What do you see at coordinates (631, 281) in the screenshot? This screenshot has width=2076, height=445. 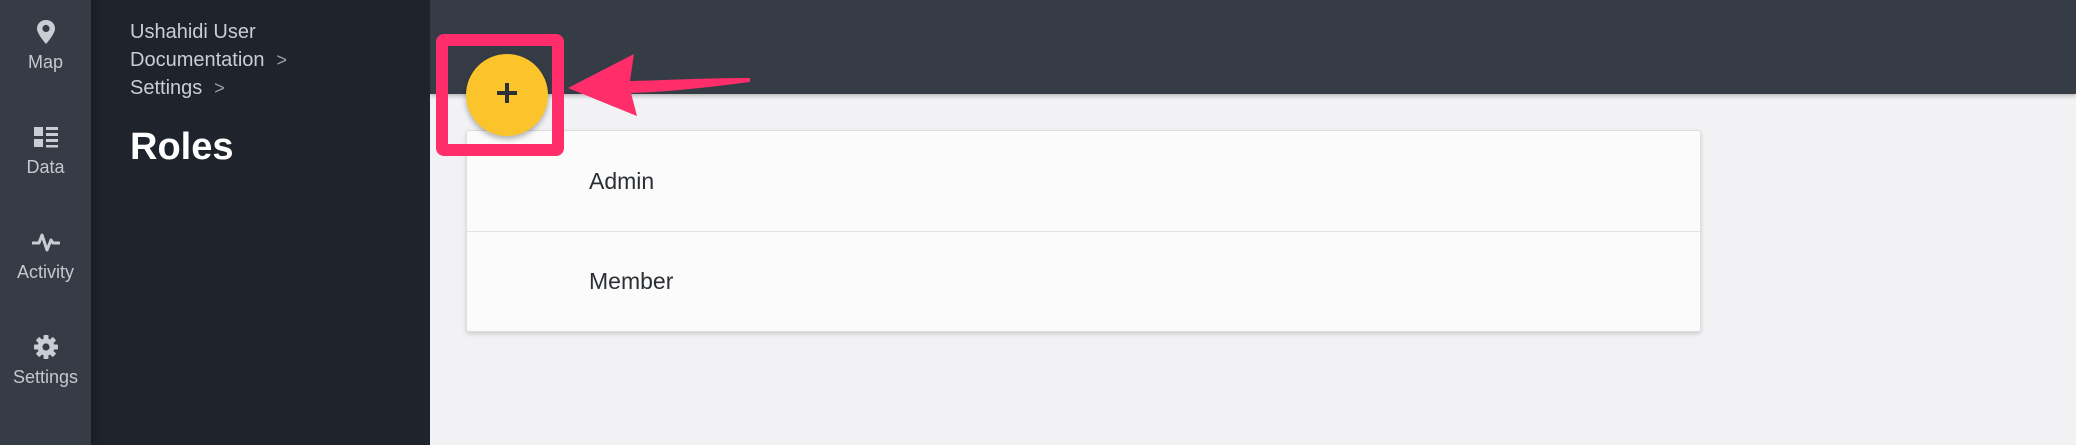 I see `role-name: Member` at bounding box center [631, 281].